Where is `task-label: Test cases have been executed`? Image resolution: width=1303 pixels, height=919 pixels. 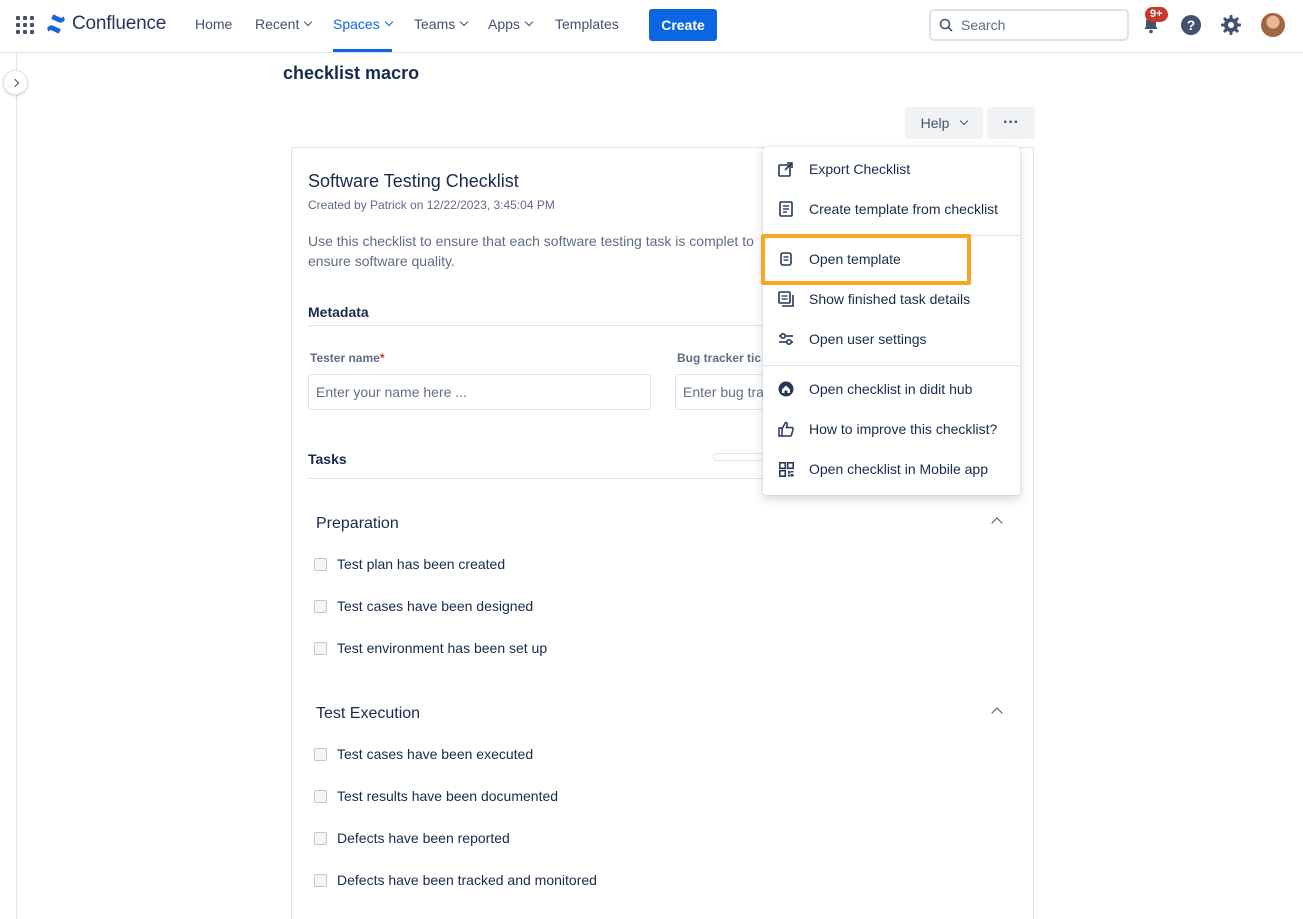 task-label: Test cases have been executed is located at coordinates (435, 754).